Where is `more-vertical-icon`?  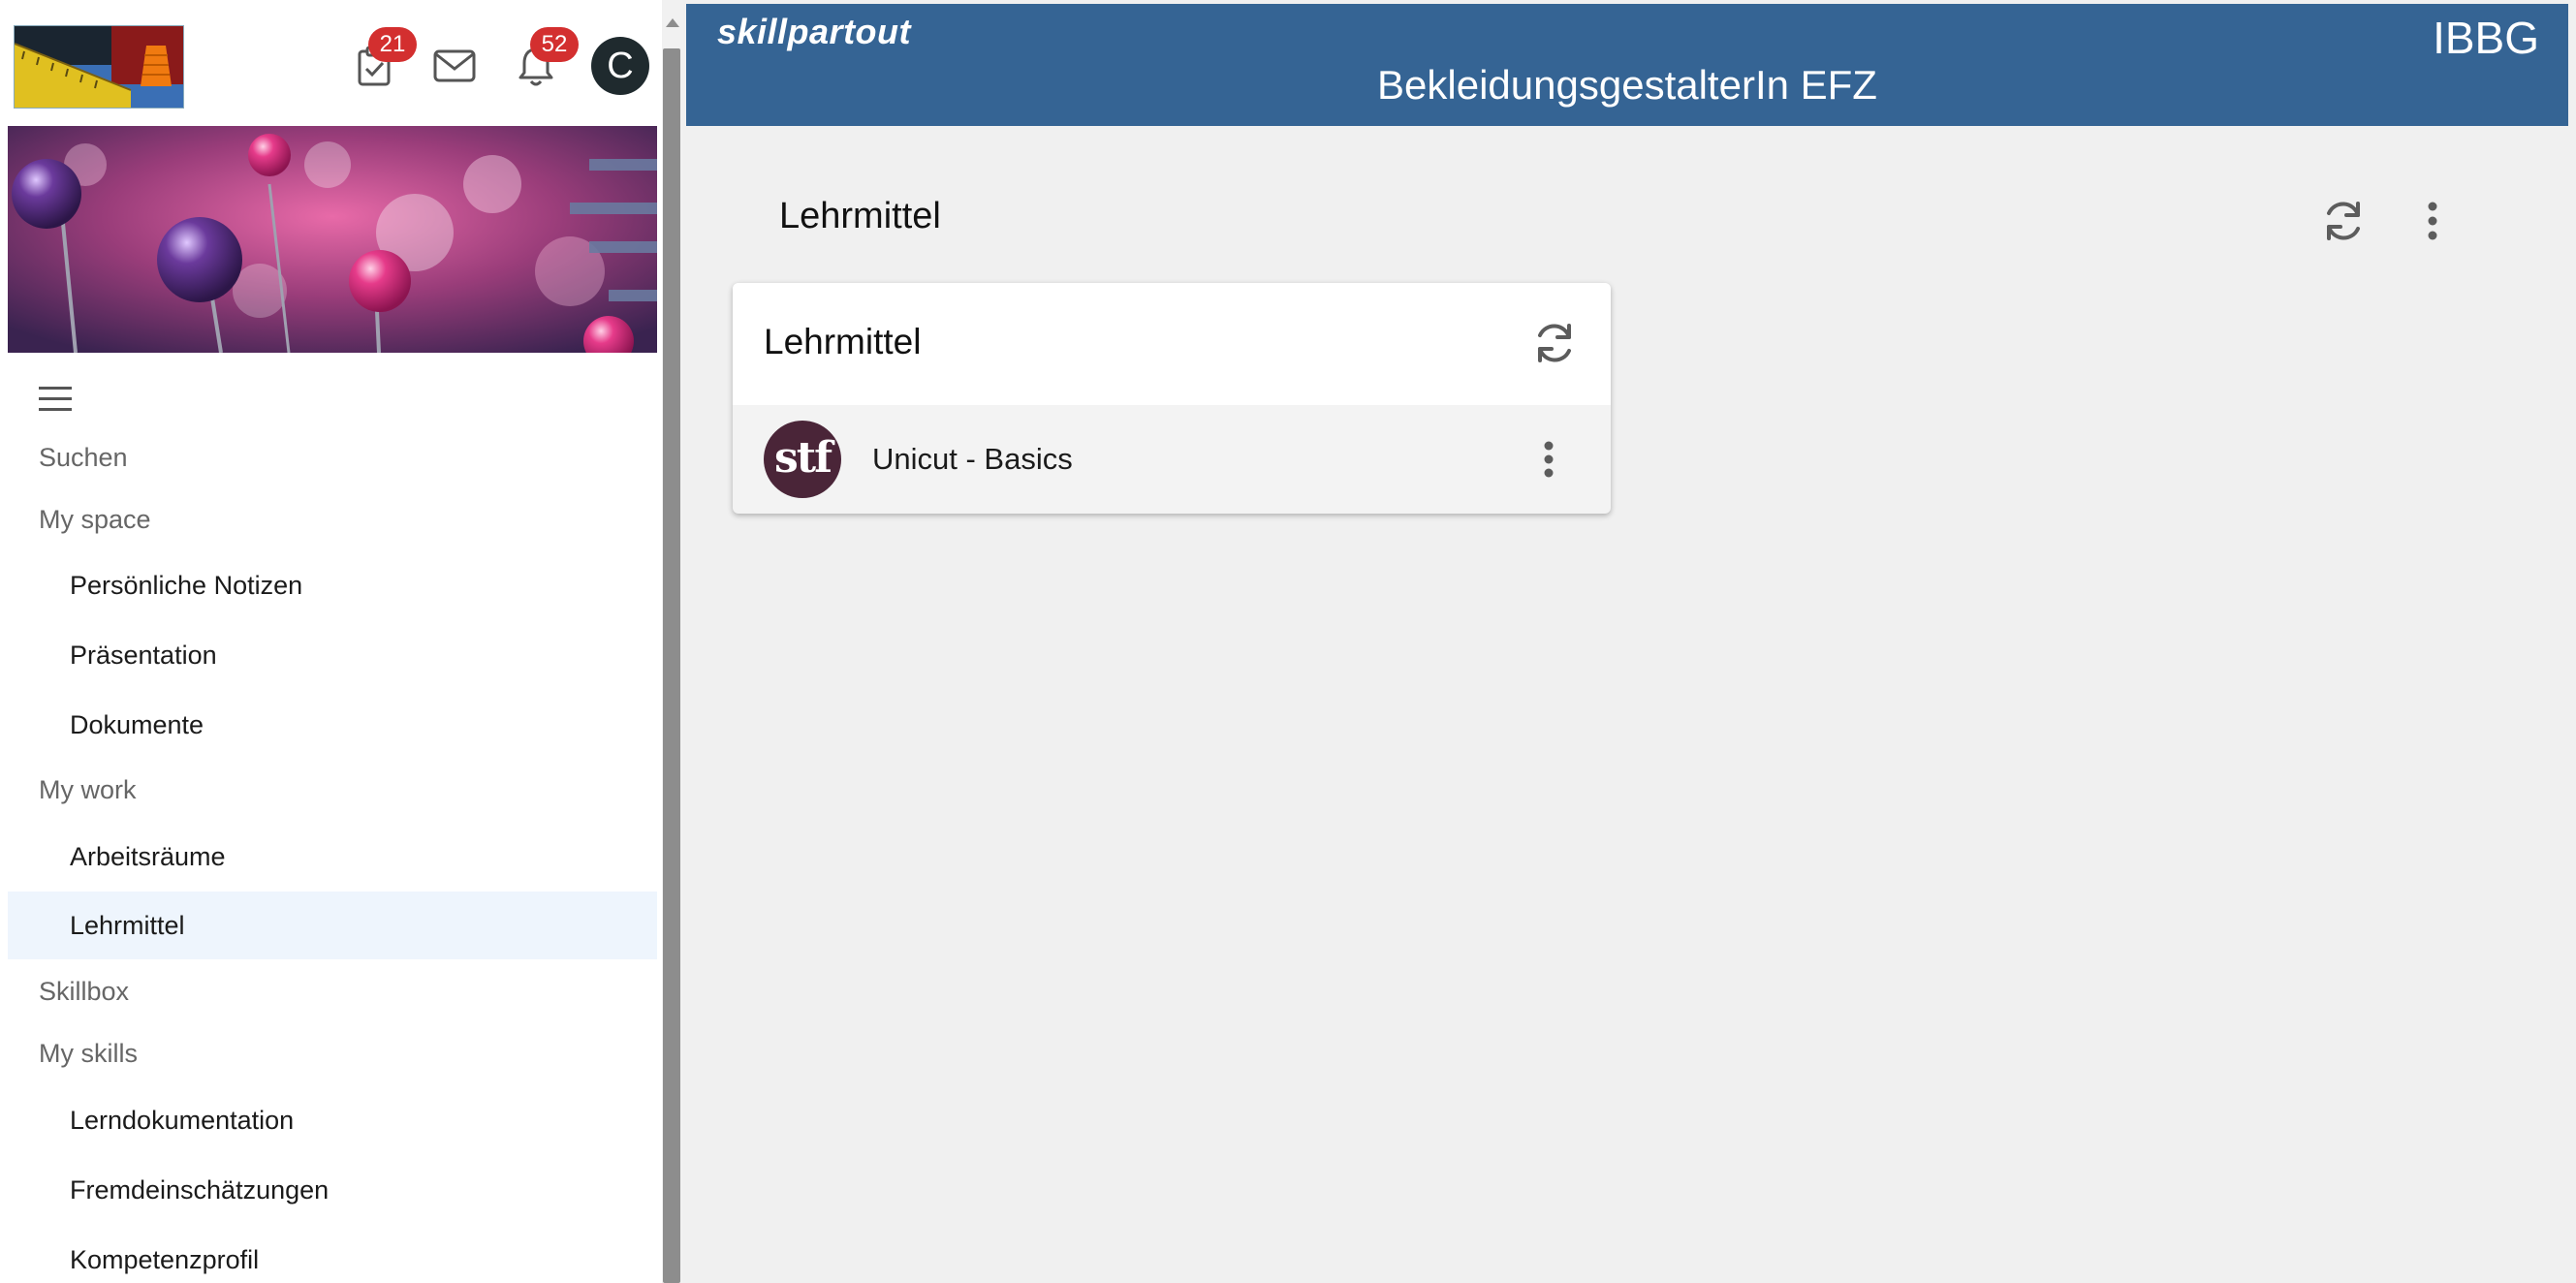
more-vertical-icon is located at coordinates (2432, 221).